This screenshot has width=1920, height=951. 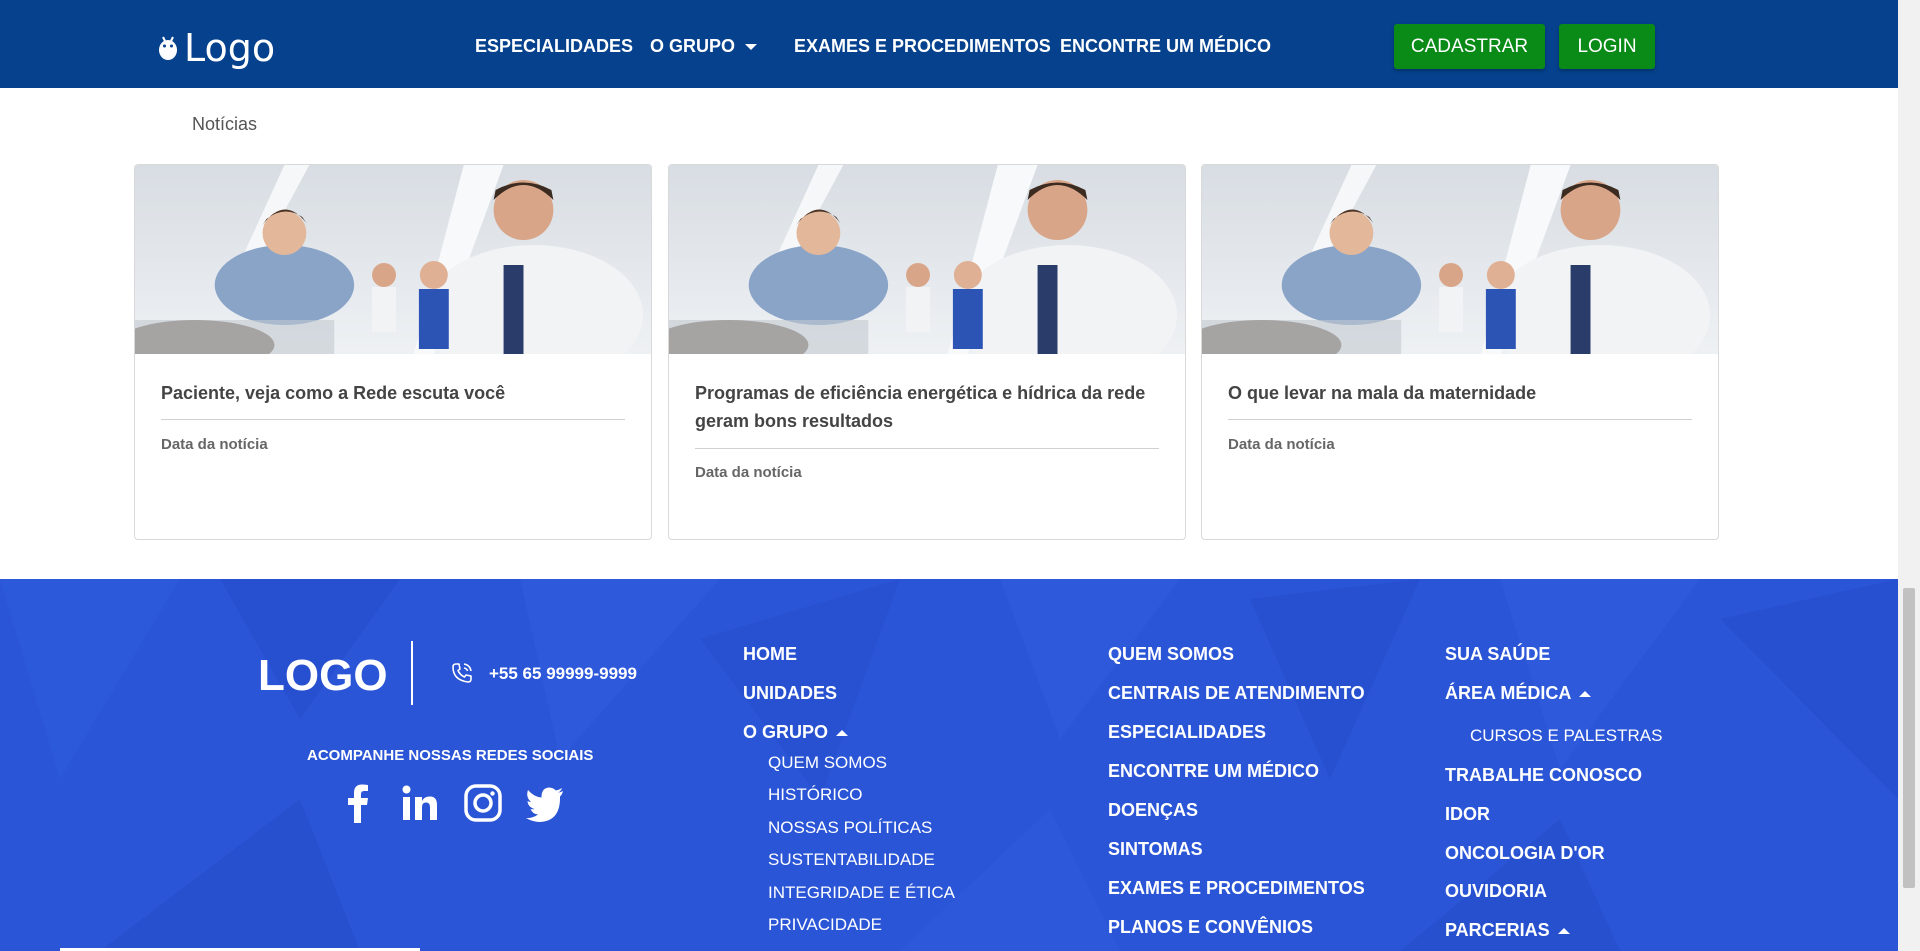 I want to click on news-title: O que levar na mala da maternidade, so click(x=1463, y=393).